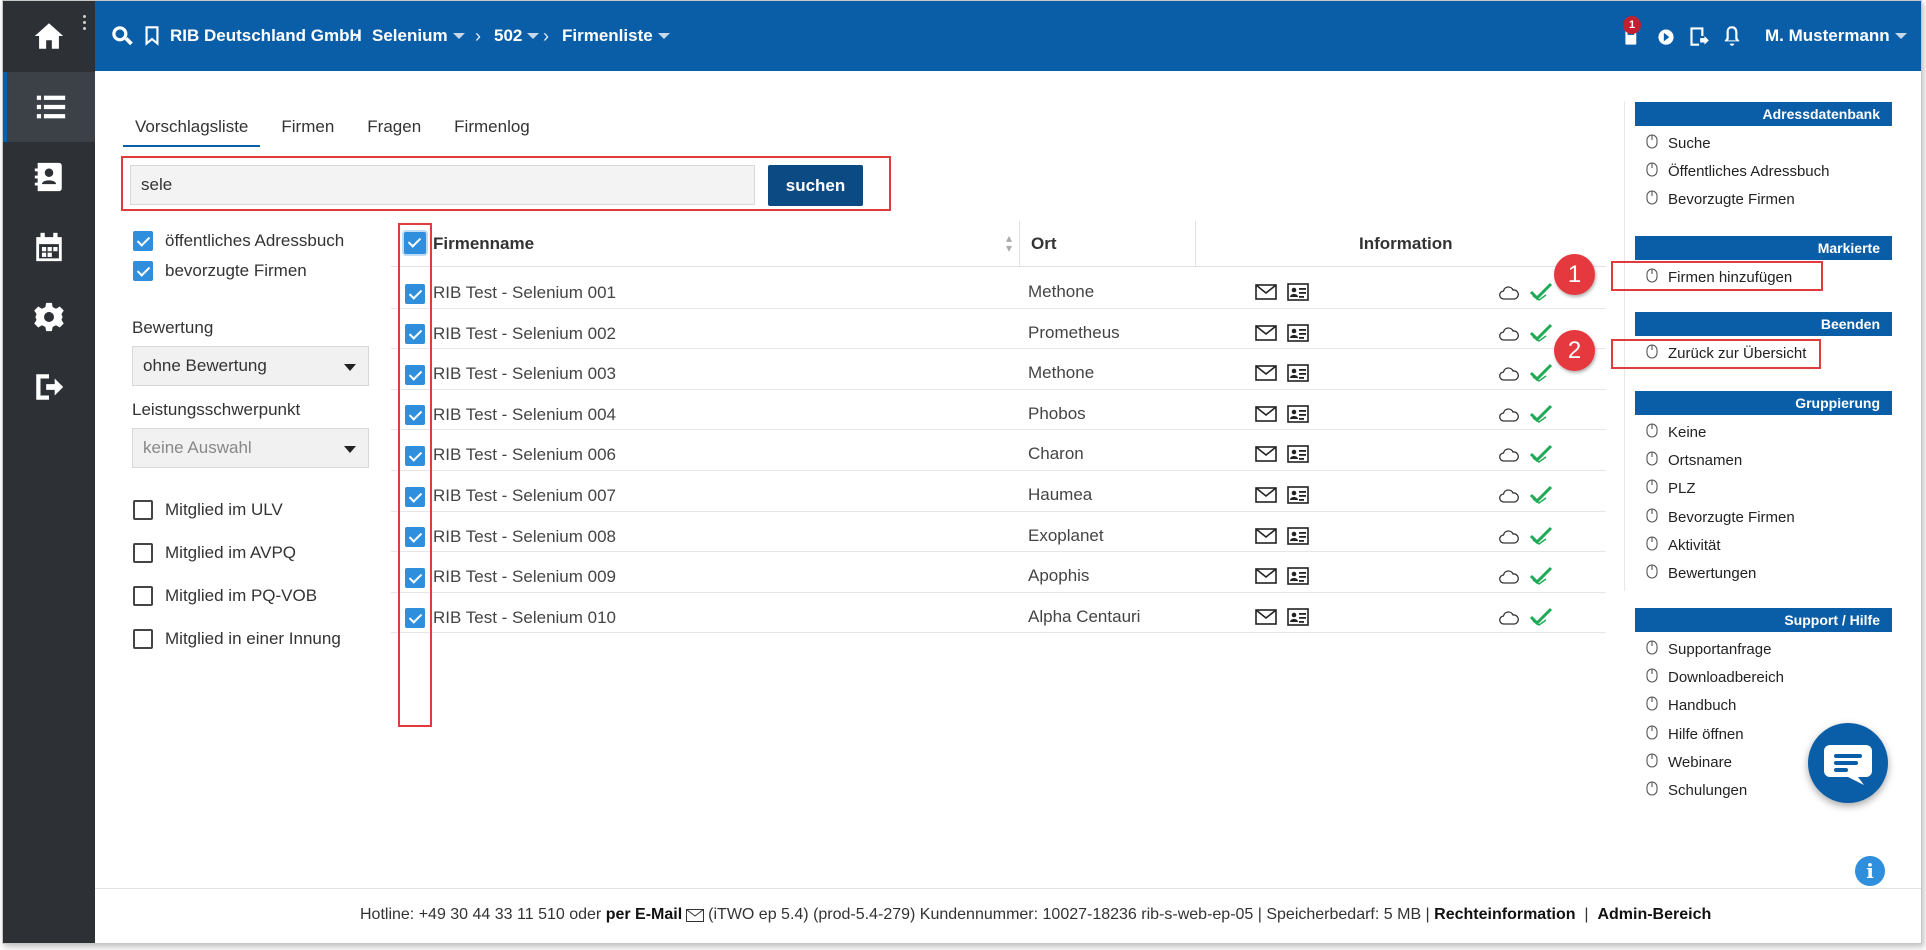 The width and height of the screenshot is (1926, 950). What do you see at coordinates (1504, 915) in the screenshot?
I see `footer-rechteinformation-link: Rechteinformation` at bounding box center [1504, 915].